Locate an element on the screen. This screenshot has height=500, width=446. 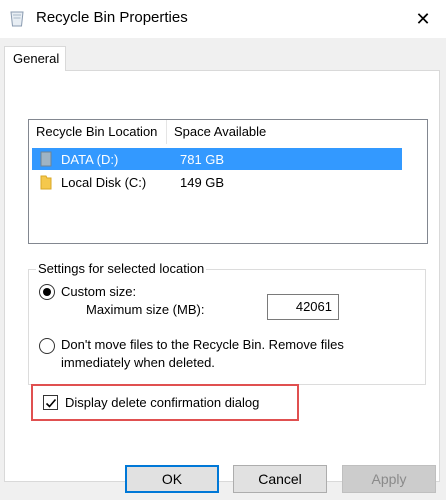
confirmation-checkbox is located at coordinates (50, 402).